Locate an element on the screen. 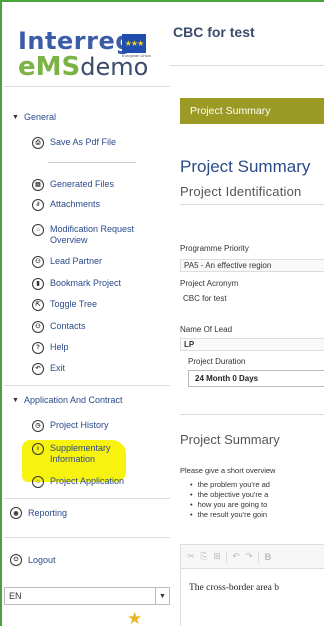 The image size is (324, 626). overview-instructions: Please give a short overview is located at coordinates (228, 470).